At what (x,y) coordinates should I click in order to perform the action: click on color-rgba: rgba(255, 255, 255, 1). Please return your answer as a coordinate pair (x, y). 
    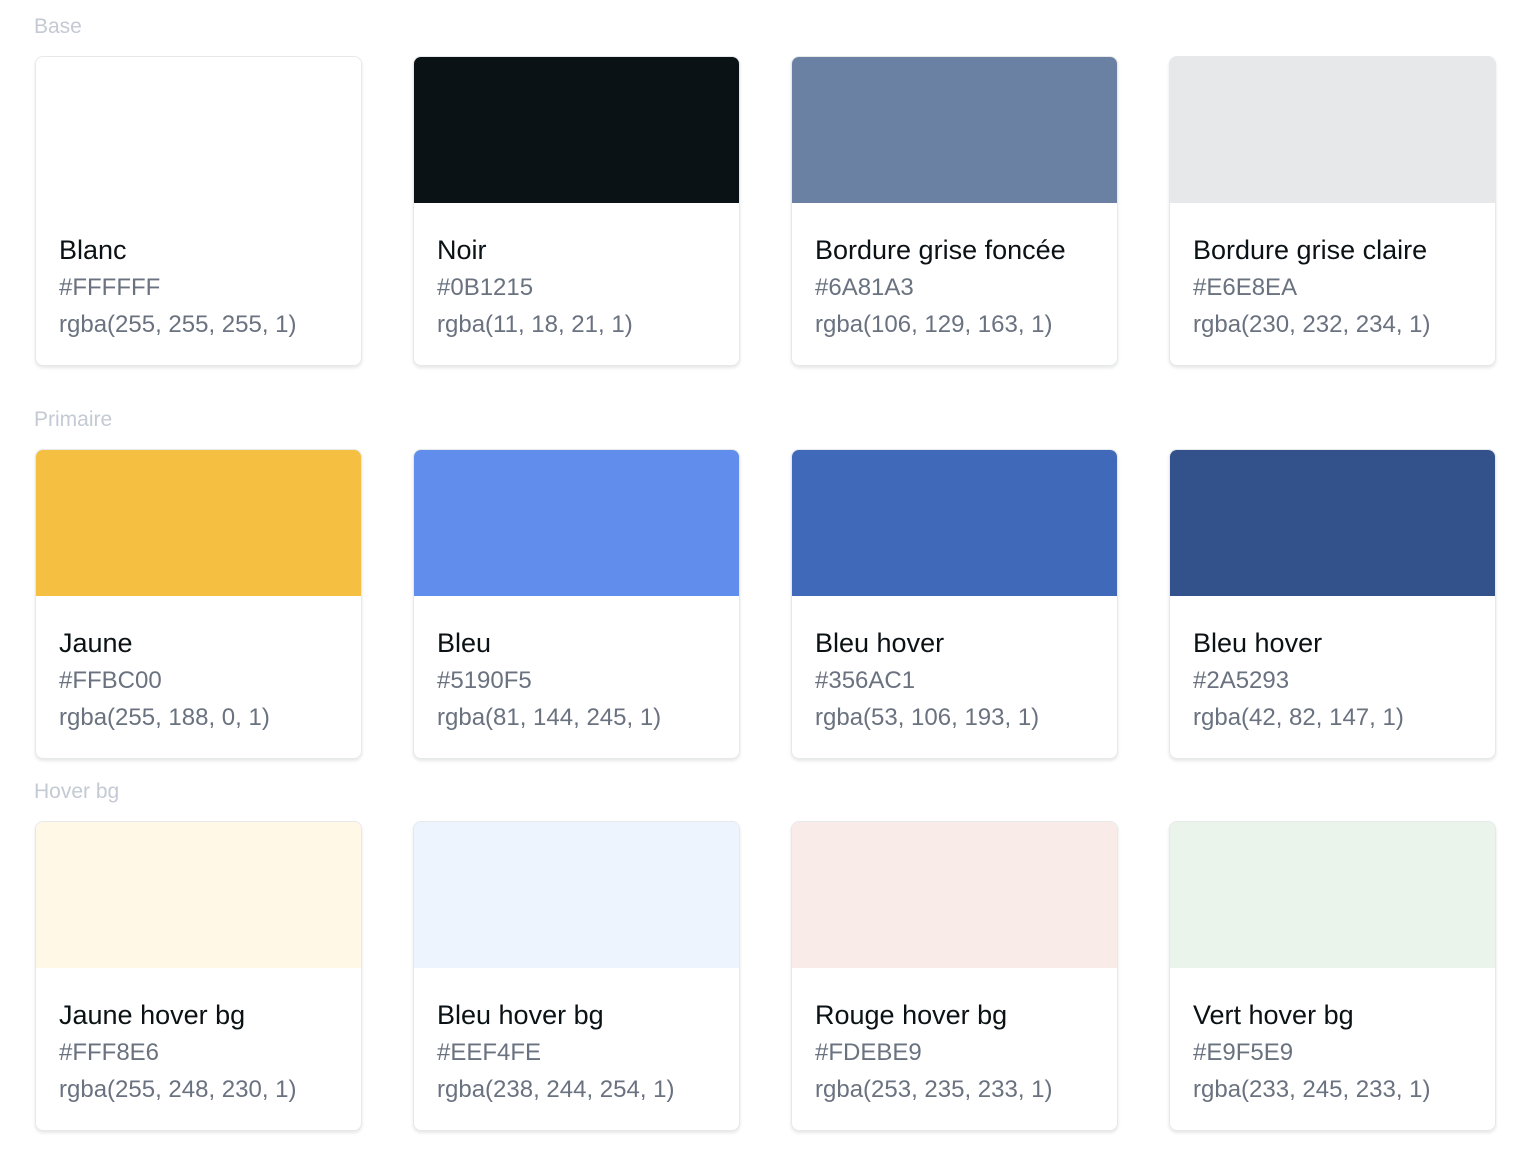
    Looking at the image, I should click on (178, 324).